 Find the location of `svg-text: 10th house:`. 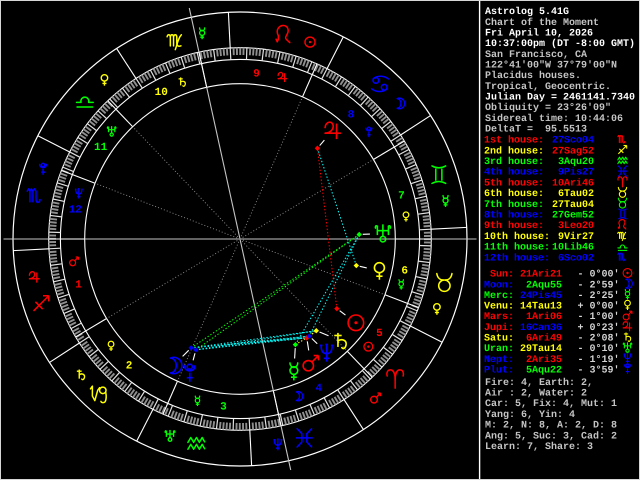

svg-text: 10th house: is located at coordinates (517, 237).